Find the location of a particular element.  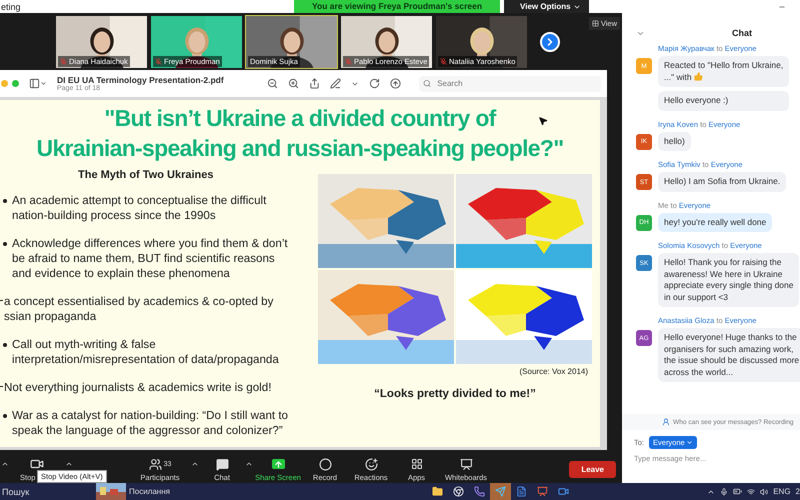

maximize-dot is located at coordinates (15, 83).